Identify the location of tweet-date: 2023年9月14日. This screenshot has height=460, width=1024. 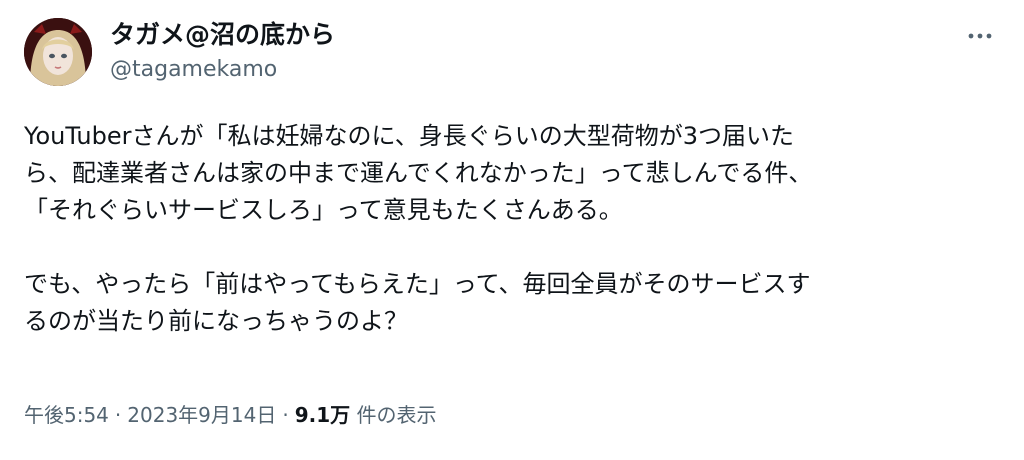
(202, 415).